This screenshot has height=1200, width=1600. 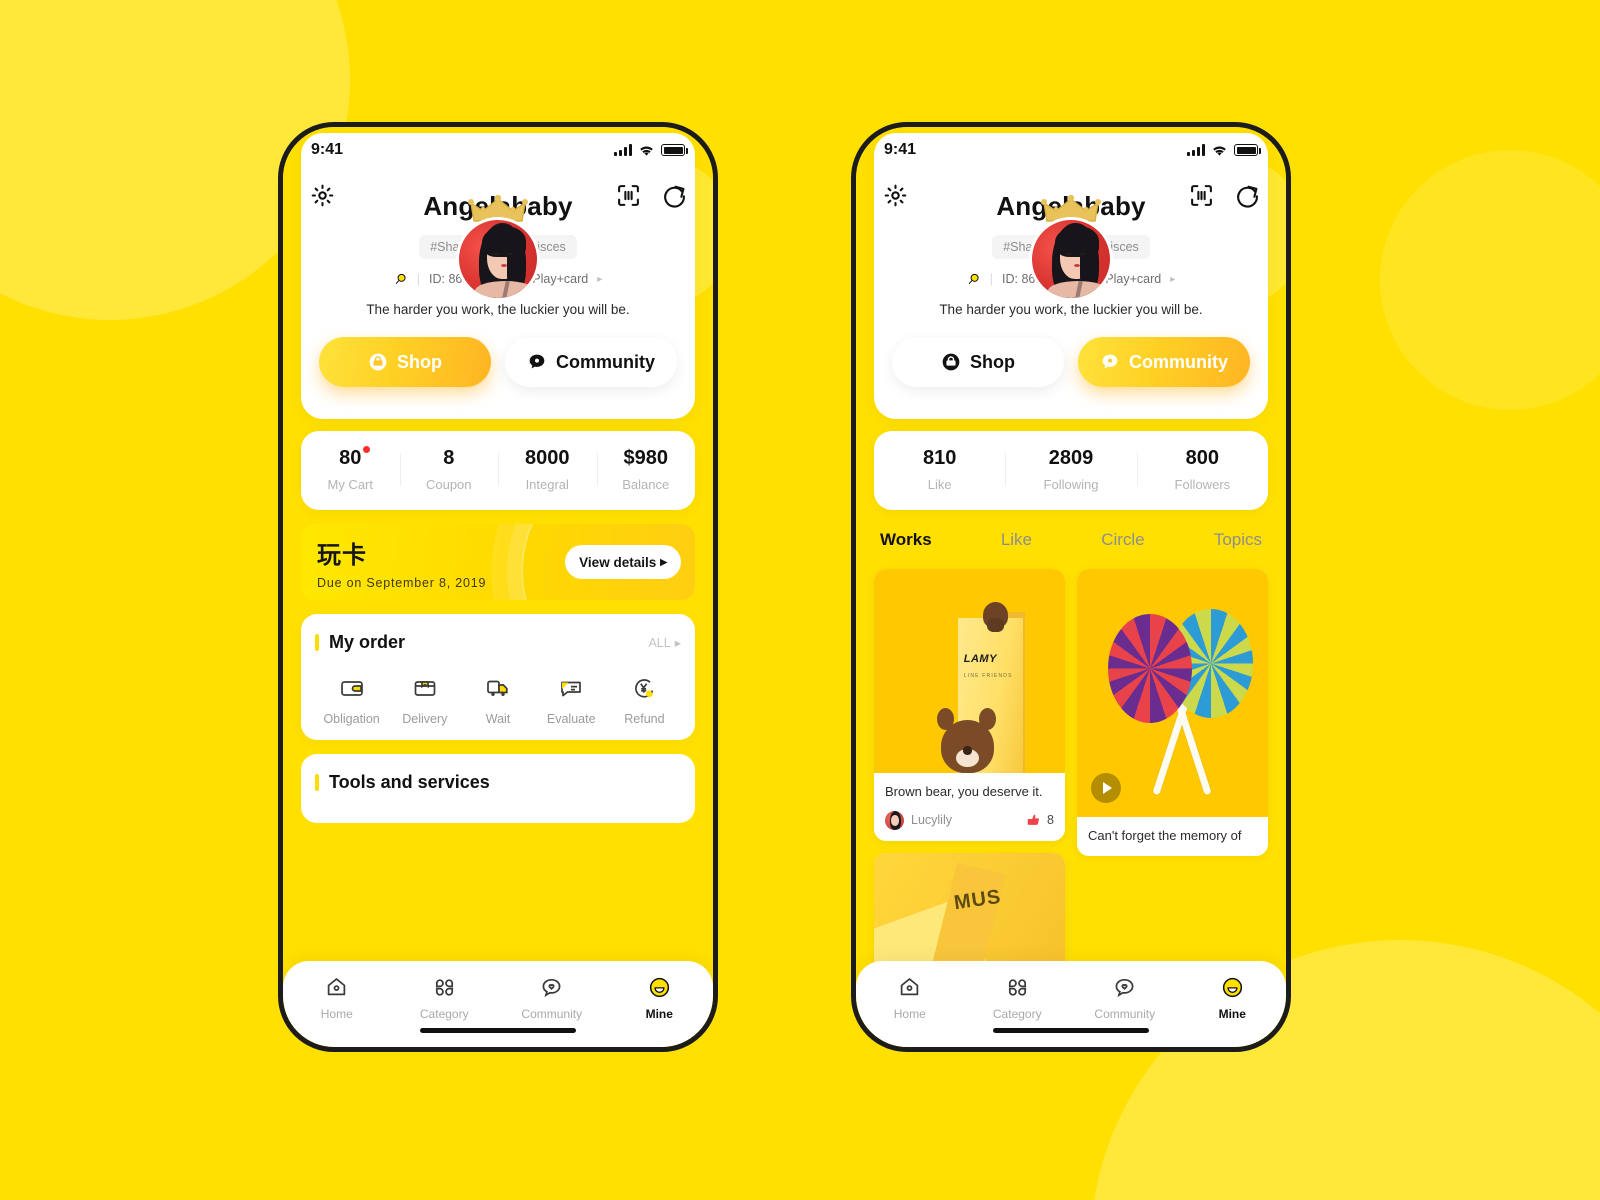 I want to click on tools-title: Tools and services, so click(x=409, y=782).